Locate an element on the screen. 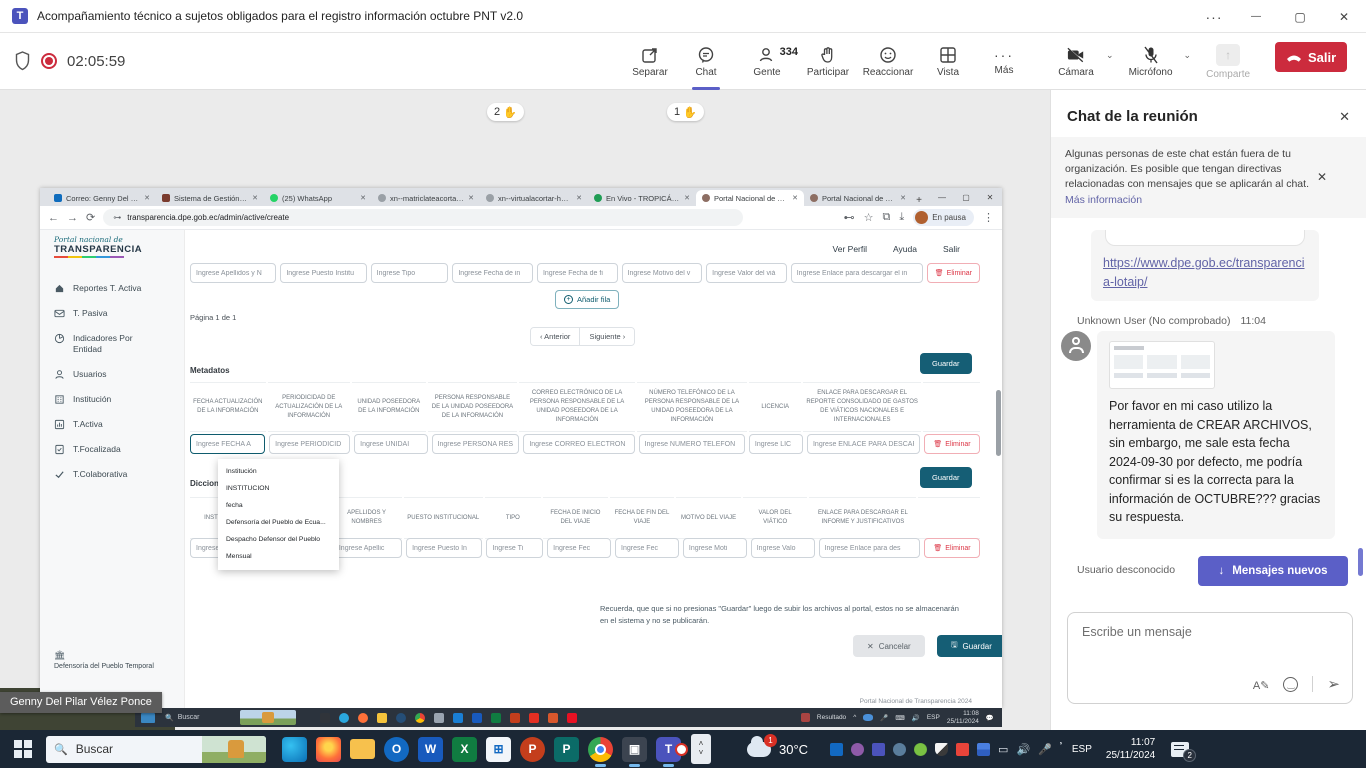 Image resolution: width=1366 pixels, height=768 pixels. minimize-button is located at coordinates (1256, 16).